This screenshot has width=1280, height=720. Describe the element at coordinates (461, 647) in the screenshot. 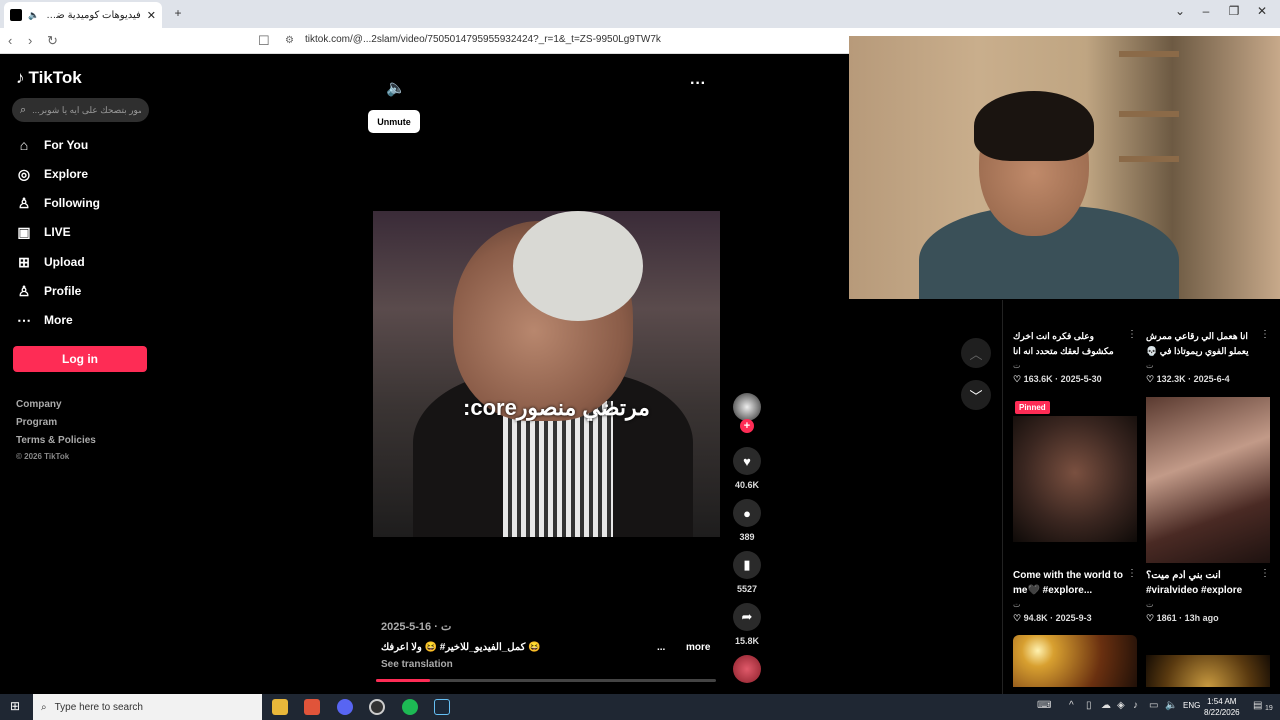

I see `video-description: 😆 كمل_الفيديو_للاخير# 😆 ولا اعرفك` at that location.